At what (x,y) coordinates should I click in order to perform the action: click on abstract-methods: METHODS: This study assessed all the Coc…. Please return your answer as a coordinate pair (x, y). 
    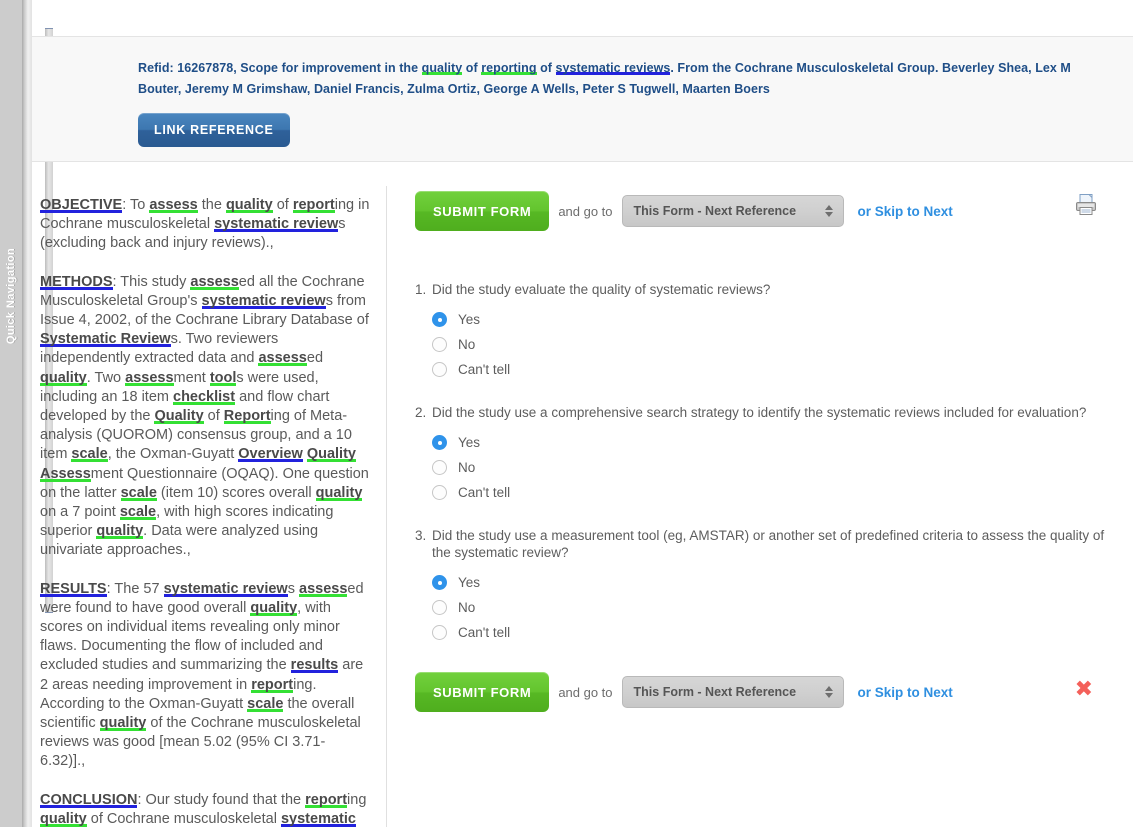
    Looking at the image, I should click on (204, 416).